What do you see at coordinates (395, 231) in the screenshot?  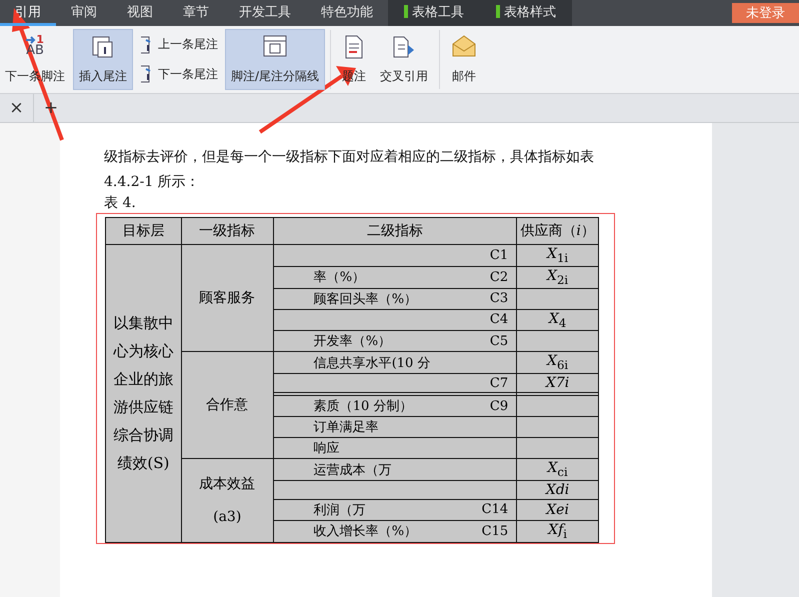 I see `column-header: 二级指标` at bounding box center [395, 231].